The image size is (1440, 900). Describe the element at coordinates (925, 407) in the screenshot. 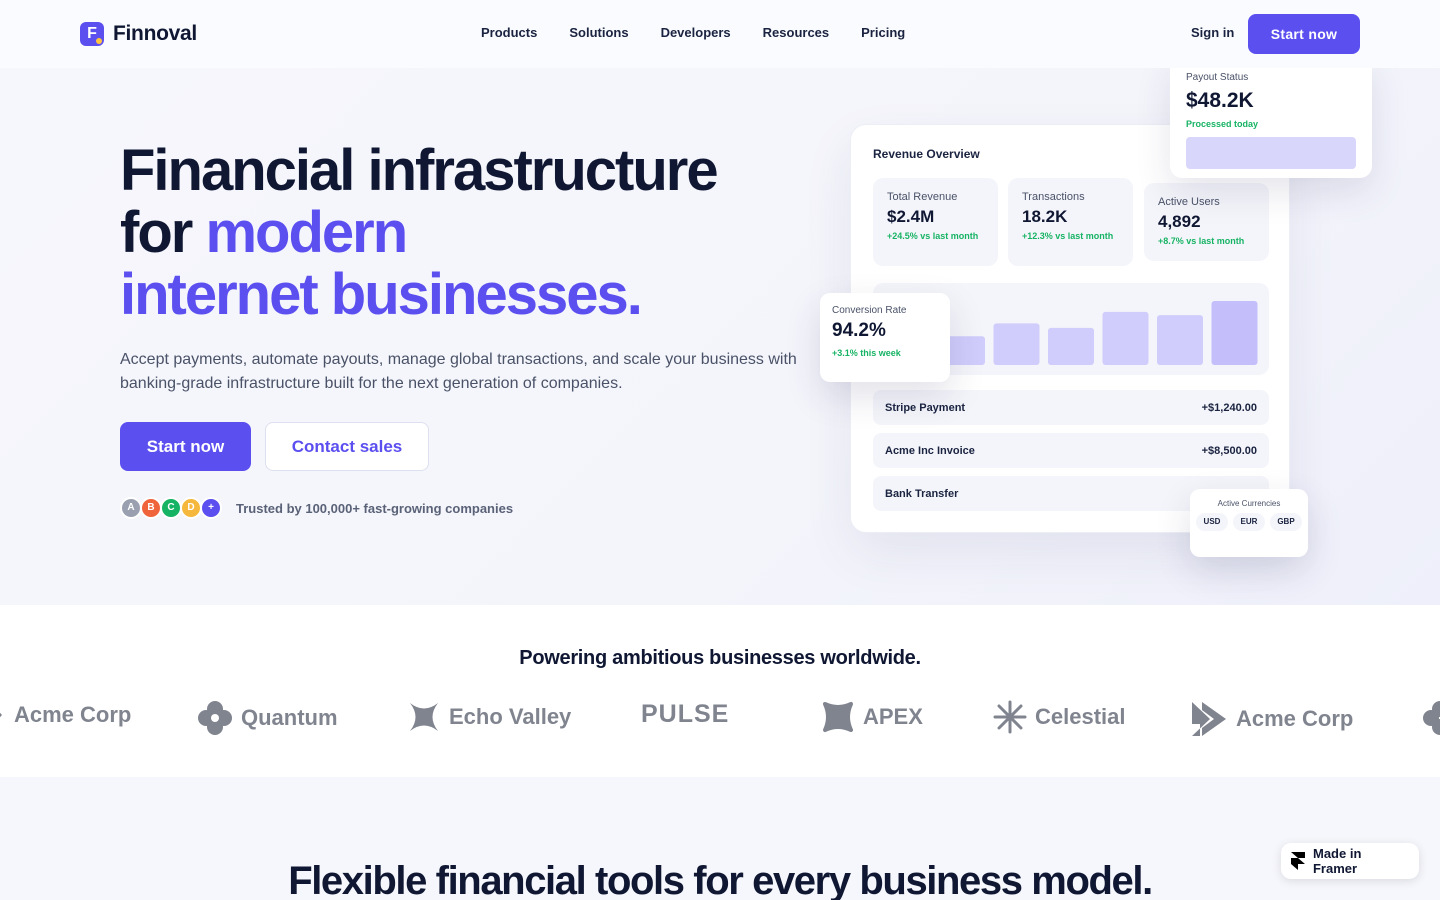

I see `transaction-name: Stripe Payment` at that location.